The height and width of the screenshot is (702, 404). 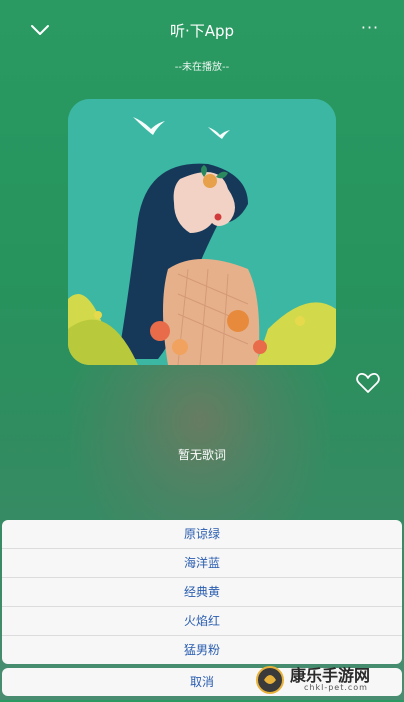 What do you see at coordinates (336, 687) in the screenshot?
I see `watermark-subtext: chkl-pet.com` at bounding box center [336, 687].